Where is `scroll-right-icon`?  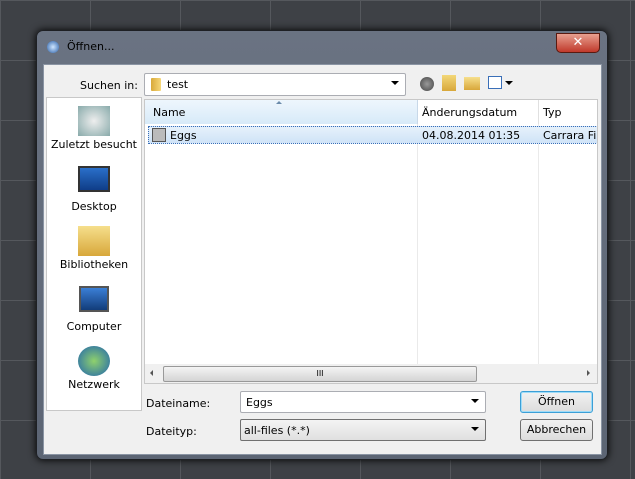 scroll-right-icon is located at coordinates (588, 373).